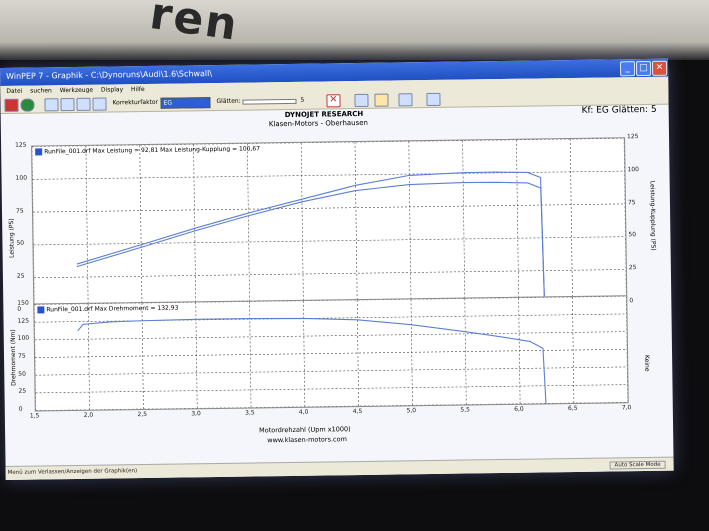 The image size is (709, 531). I want to click on graph-icon, so click(51, 105).